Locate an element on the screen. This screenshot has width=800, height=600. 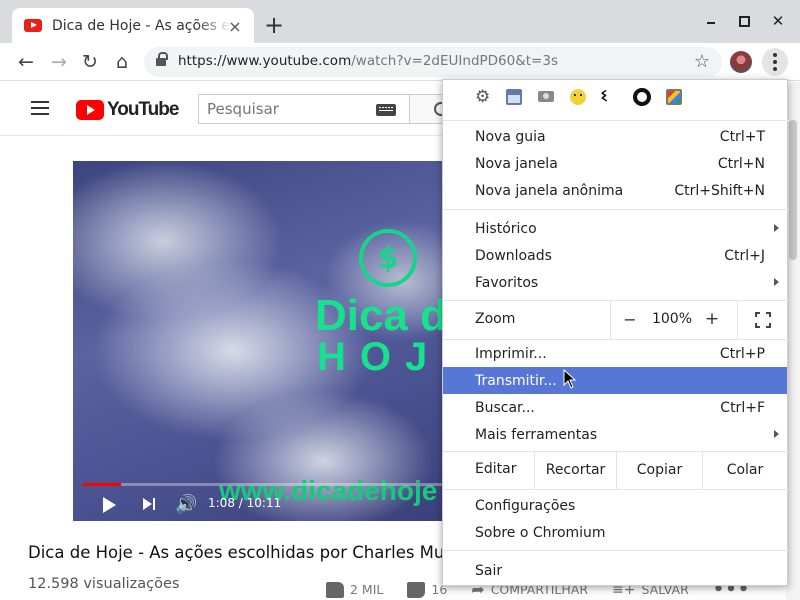
profile-avatar is located at coordinates (741, 62).